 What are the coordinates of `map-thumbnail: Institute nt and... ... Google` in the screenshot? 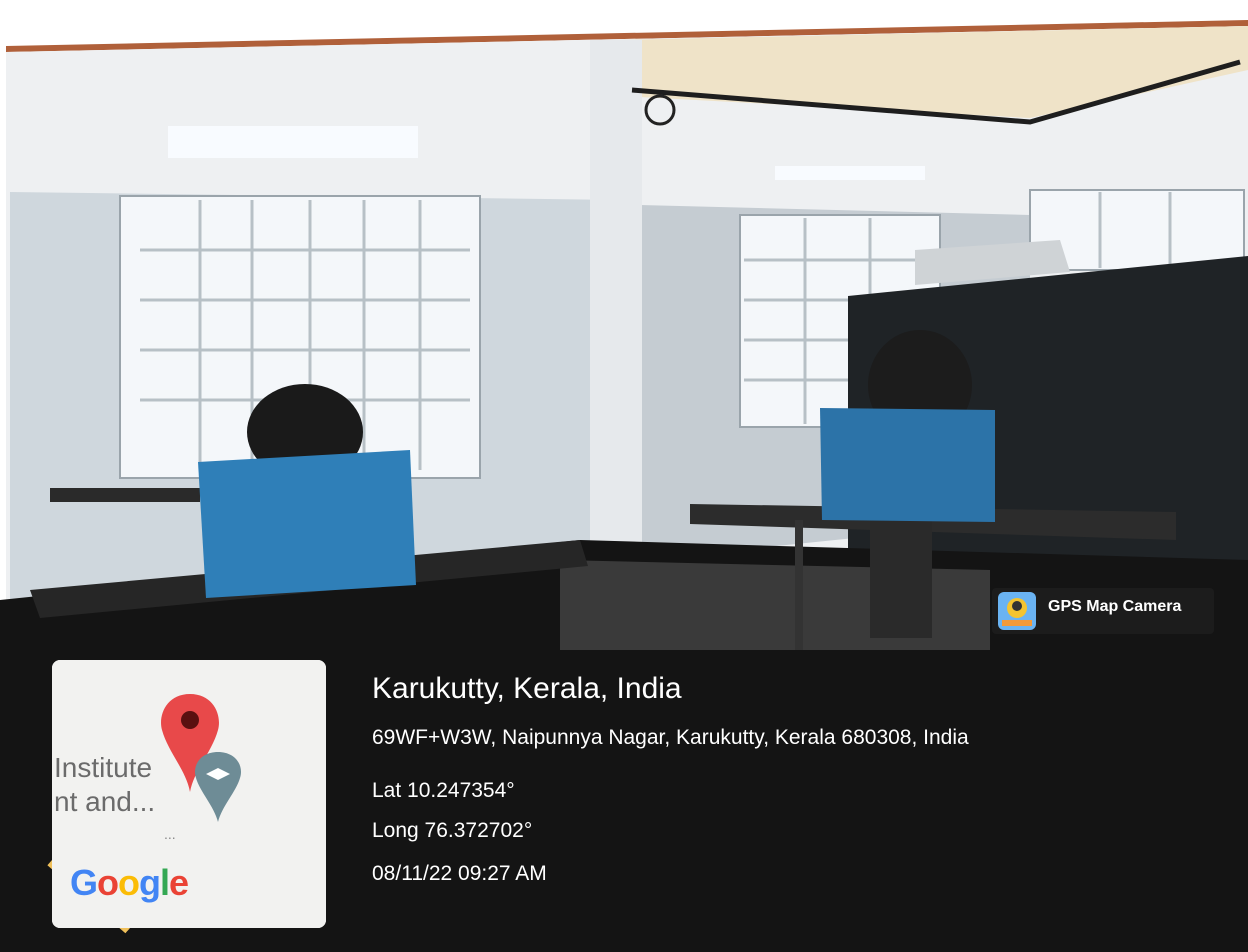 It's located at (189, 794).